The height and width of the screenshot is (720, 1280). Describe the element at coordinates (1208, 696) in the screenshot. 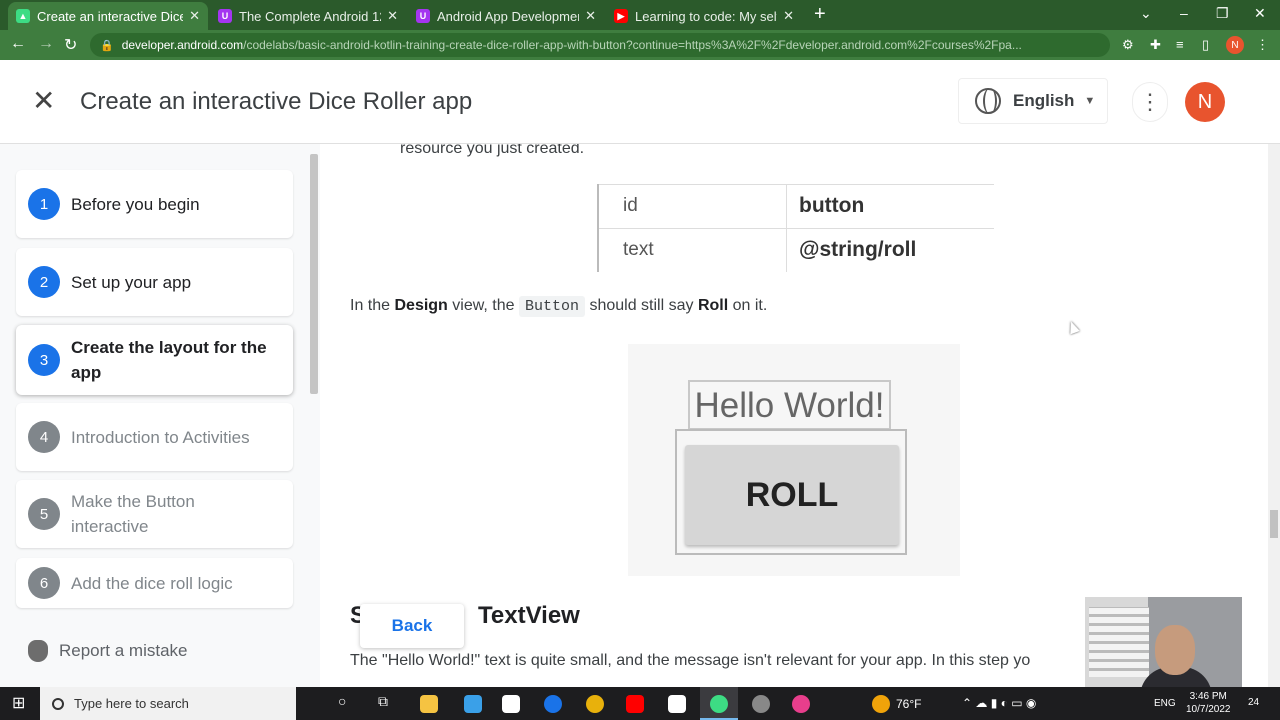

I see `clock-time: 3:46 PM` at that location.